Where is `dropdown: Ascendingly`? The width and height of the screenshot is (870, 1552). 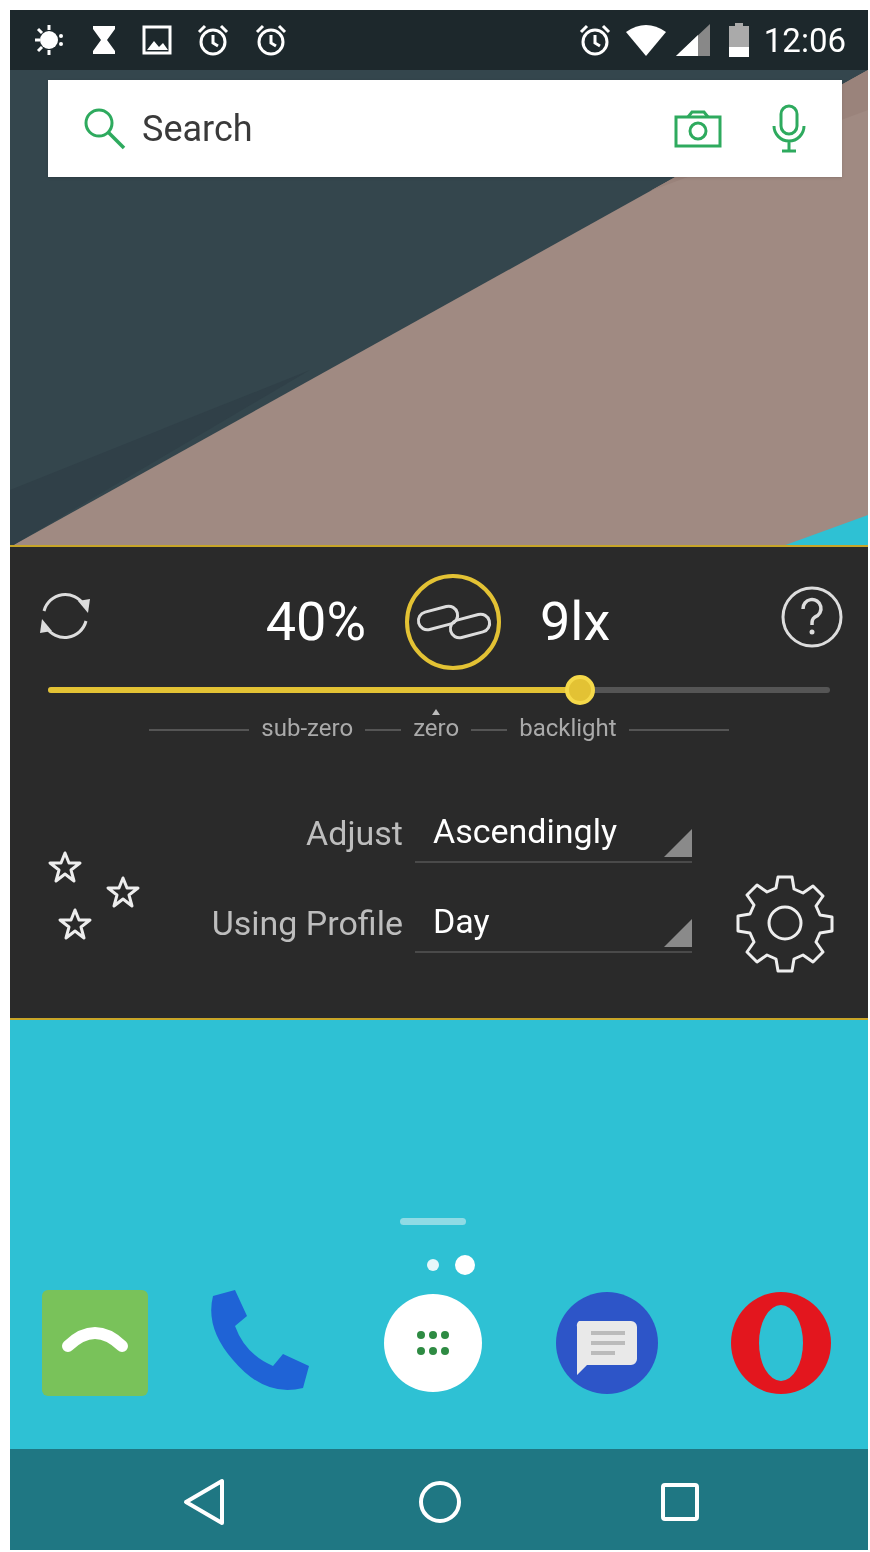
dropdown: Ascendingly is located at coordinates (553, 833).